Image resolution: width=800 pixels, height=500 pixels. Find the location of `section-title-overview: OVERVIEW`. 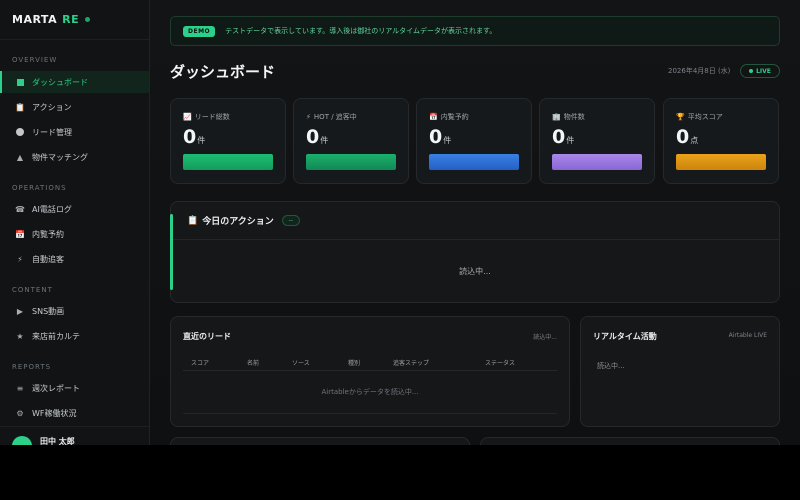

section-title-overview: OVERVIEW is located at coordinates (35, 60).